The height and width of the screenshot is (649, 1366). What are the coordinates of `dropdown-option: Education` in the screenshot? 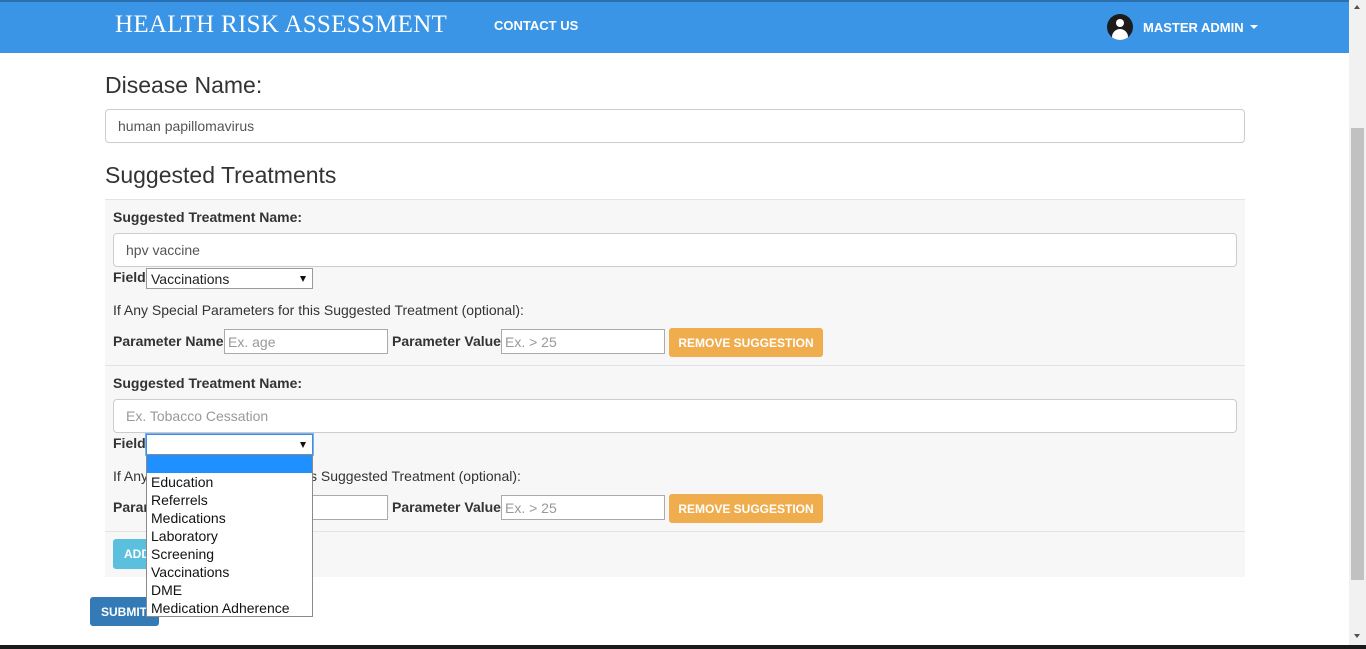 It's located at (229, 482).